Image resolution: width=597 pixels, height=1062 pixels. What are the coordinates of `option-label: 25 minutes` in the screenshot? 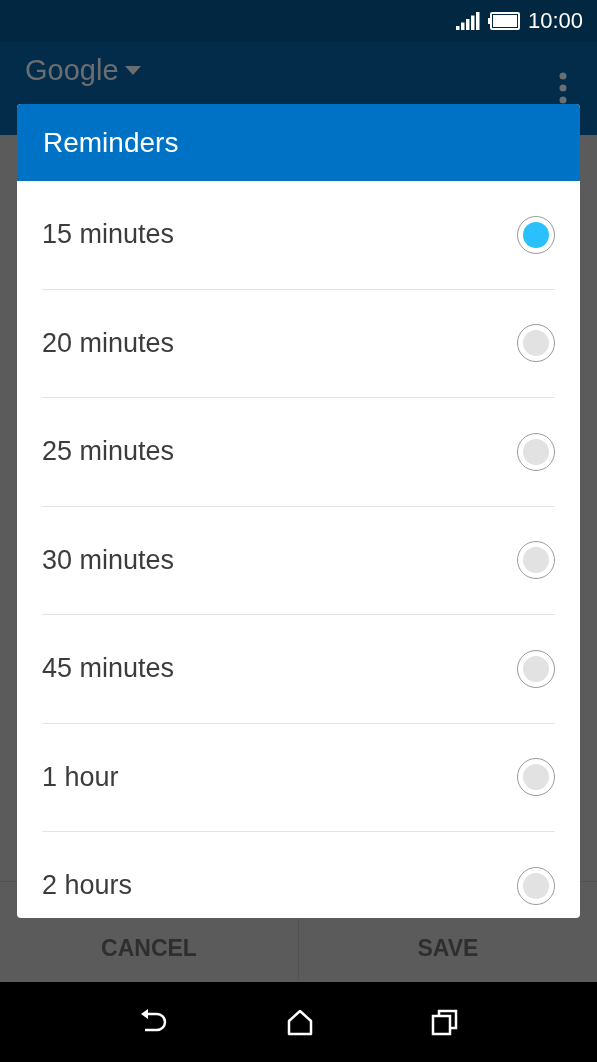 It's located at (108, 452).